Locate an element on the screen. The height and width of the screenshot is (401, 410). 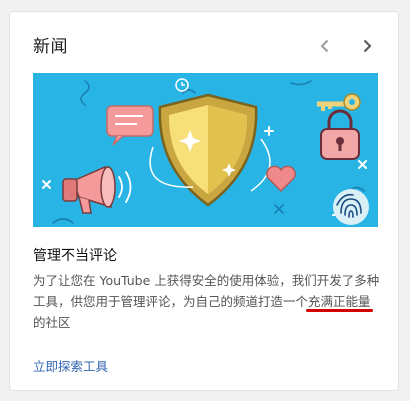
chat-bubble-icon is located at coordinates (130, 125).